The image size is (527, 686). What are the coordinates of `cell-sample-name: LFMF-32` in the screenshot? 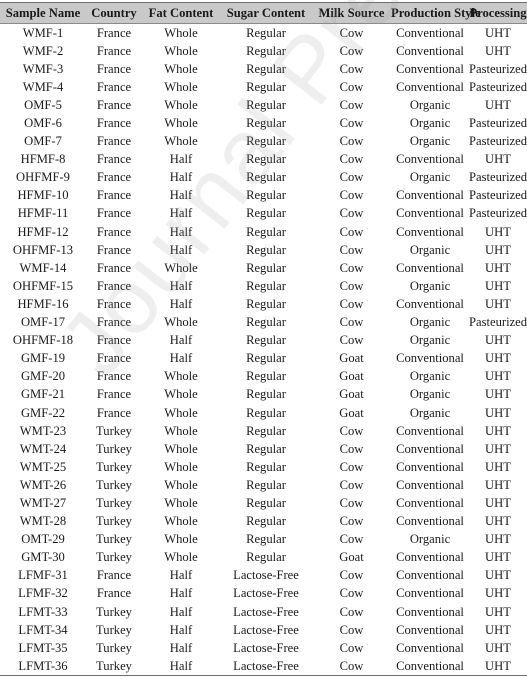 It's located at (43, 593).